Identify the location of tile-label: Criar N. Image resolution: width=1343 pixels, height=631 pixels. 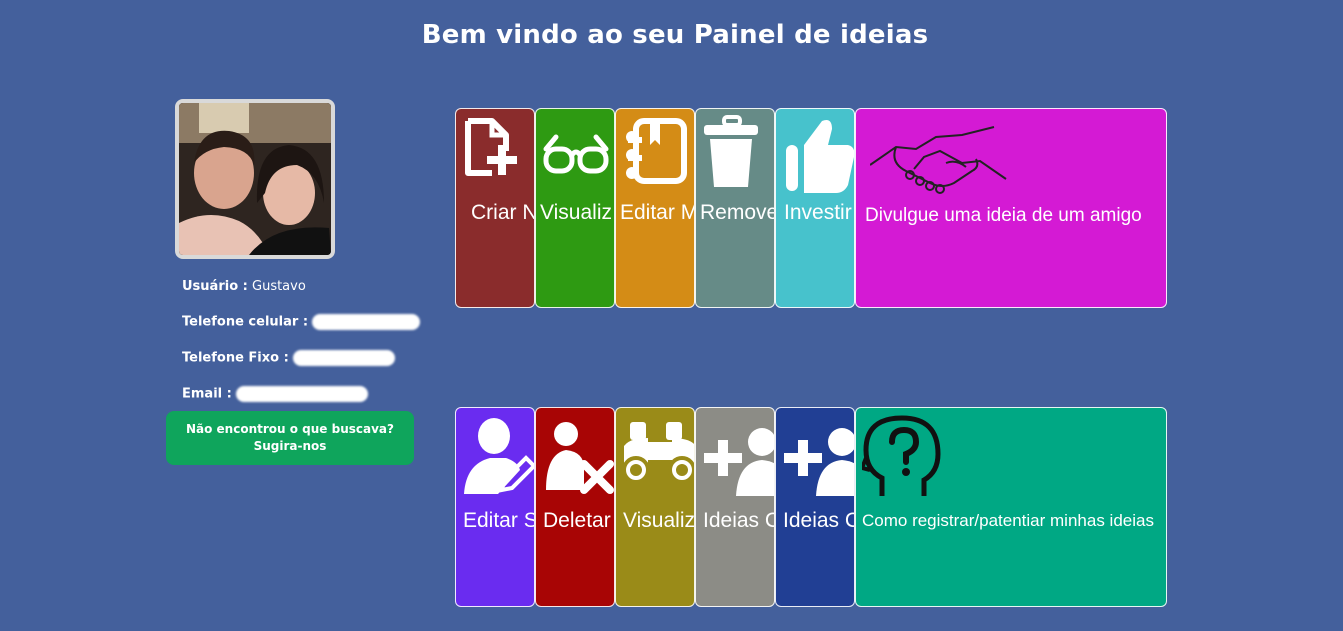
(503, 212).